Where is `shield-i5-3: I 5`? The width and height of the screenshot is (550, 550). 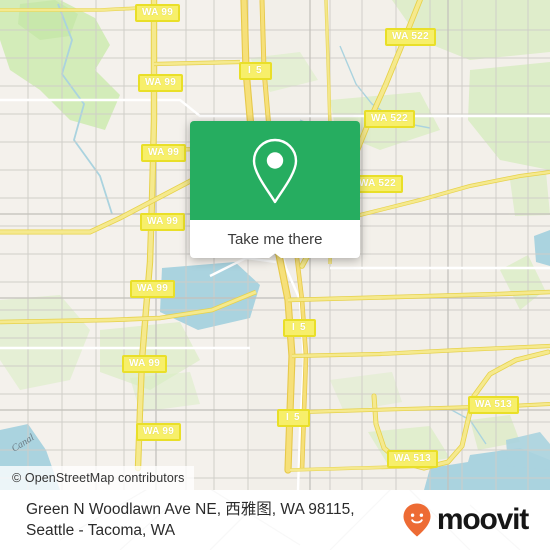
shield-i5-3: I 5 is located at coordinates (293, 418).